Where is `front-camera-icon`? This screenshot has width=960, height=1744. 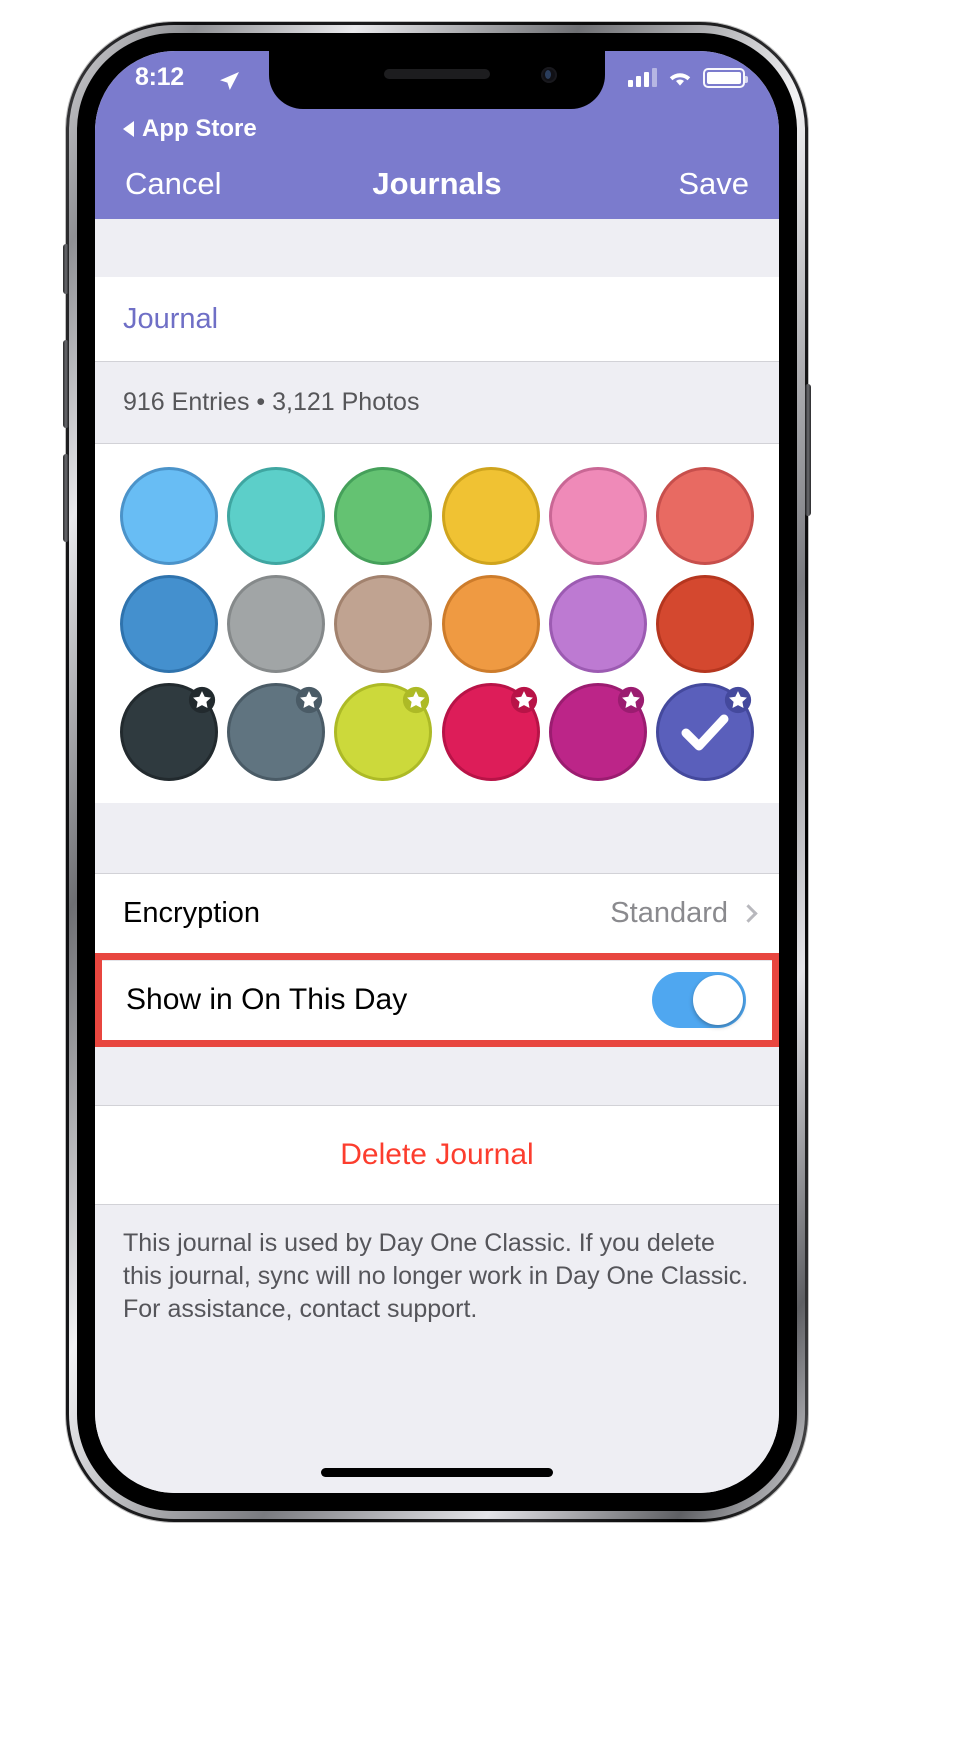
front-camera-icon is located at coordinates (549, 75).